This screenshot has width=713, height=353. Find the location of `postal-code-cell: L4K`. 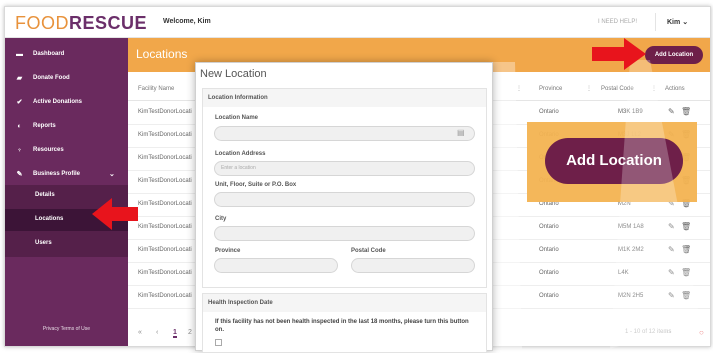

postal-code-cell: L4K is located at coordinates (623, 273).